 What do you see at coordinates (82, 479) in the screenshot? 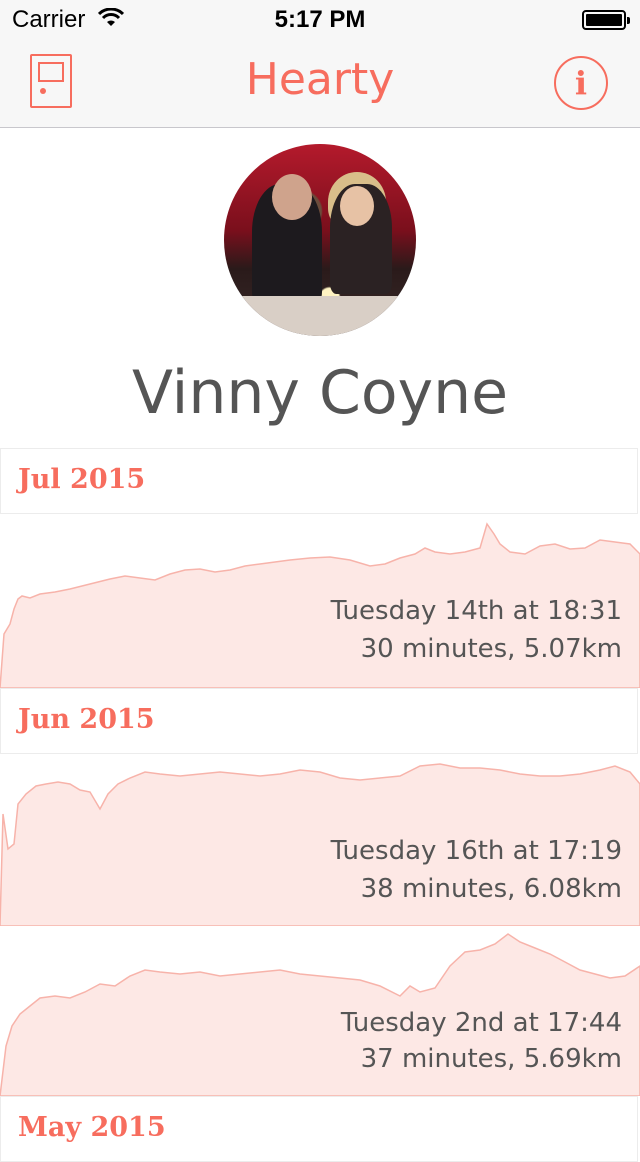
I see `section-title: Jul 2015` at bounding box center [82, 479].